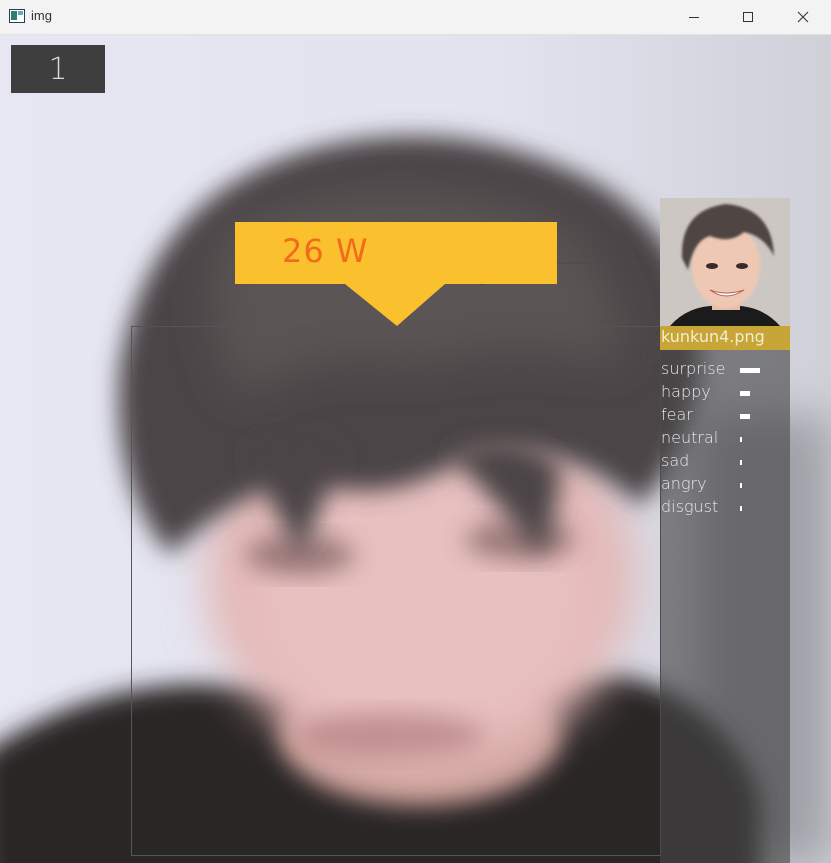 The height and width of the screenshot is (863, 831). What do you see at coordinates (325, 251) in the screenshot?
I see `age-gender-label: 26 W` at bounding box center [325, 251].